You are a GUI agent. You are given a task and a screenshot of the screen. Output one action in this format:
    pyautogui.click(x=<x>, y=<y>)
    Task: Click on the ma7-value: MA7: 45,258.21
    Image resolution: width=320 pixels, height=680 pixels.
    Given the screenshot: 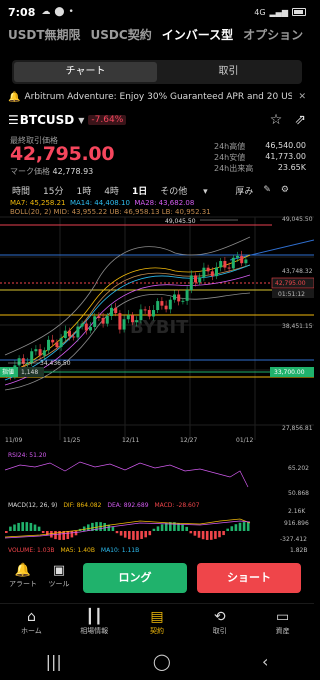 What is the action you would take?
    pyautogui.click(x=38, y=203)
    